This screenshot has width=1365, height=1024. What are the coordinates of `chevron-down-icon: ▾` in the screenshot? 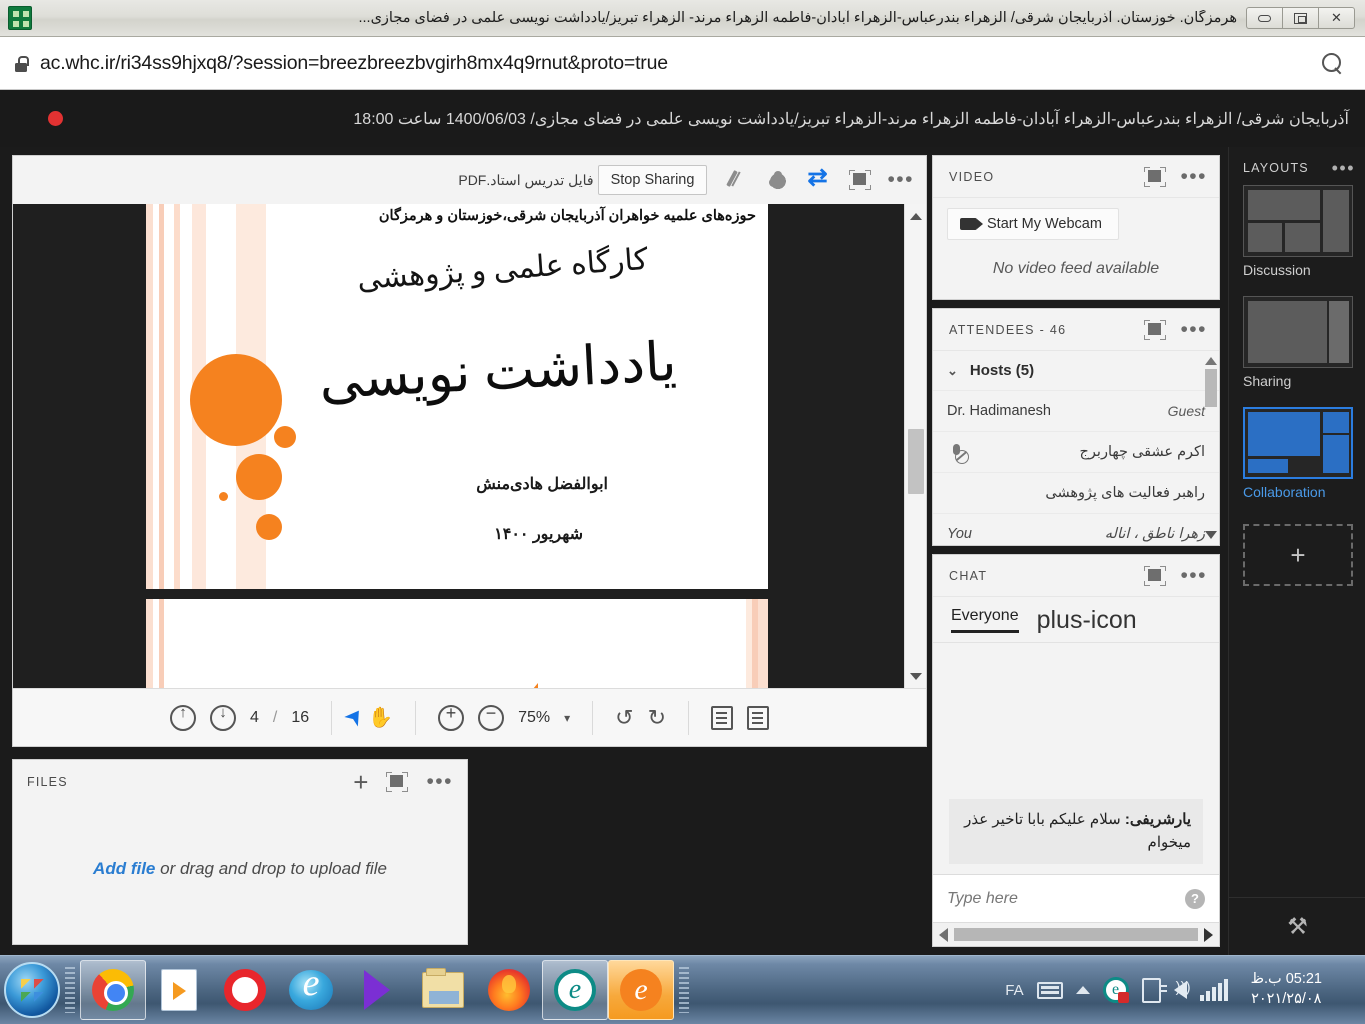 It's located at (567, 718).